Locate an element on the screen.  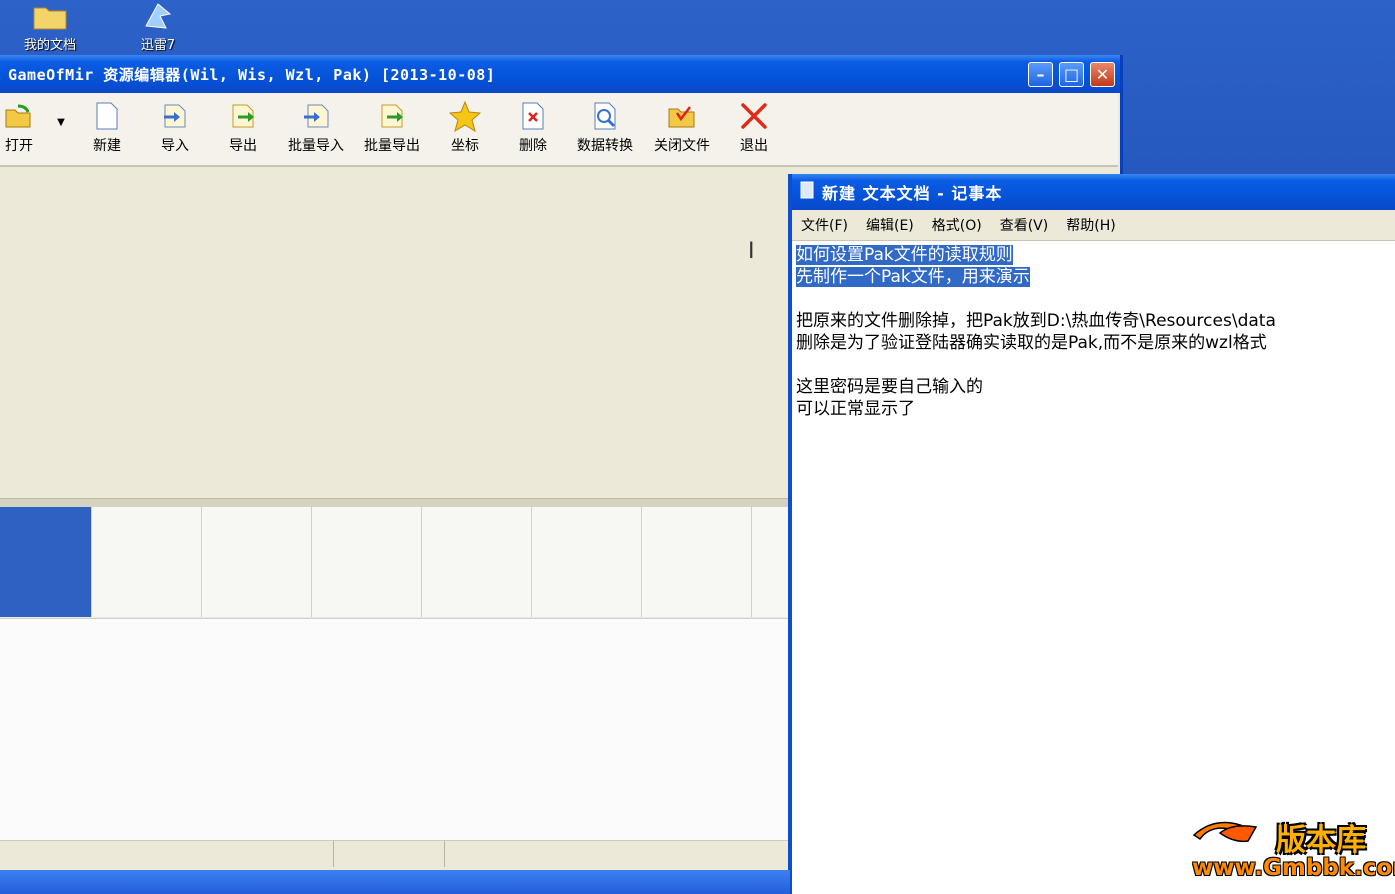
status-bar is located at coordinates (395, 853).